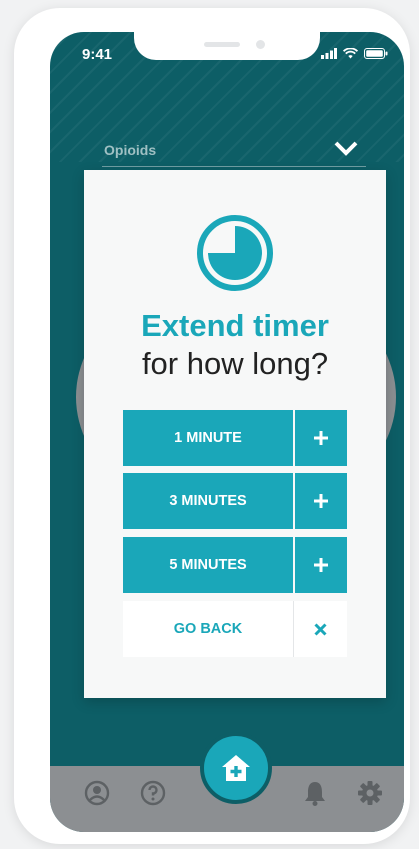 Image resolution: width=419 pixels, height=849 pixels. I want to click on go-back-row: GO BACK, so click(235, 629).